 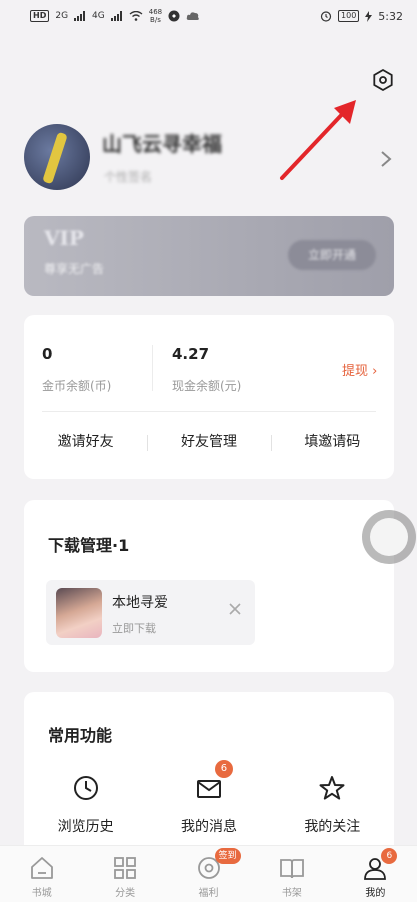 What do you see at coordinates (85, 827) in the screenshot?
I see `browse-history-label: 浏览历史` at bounding box center [85, 827].